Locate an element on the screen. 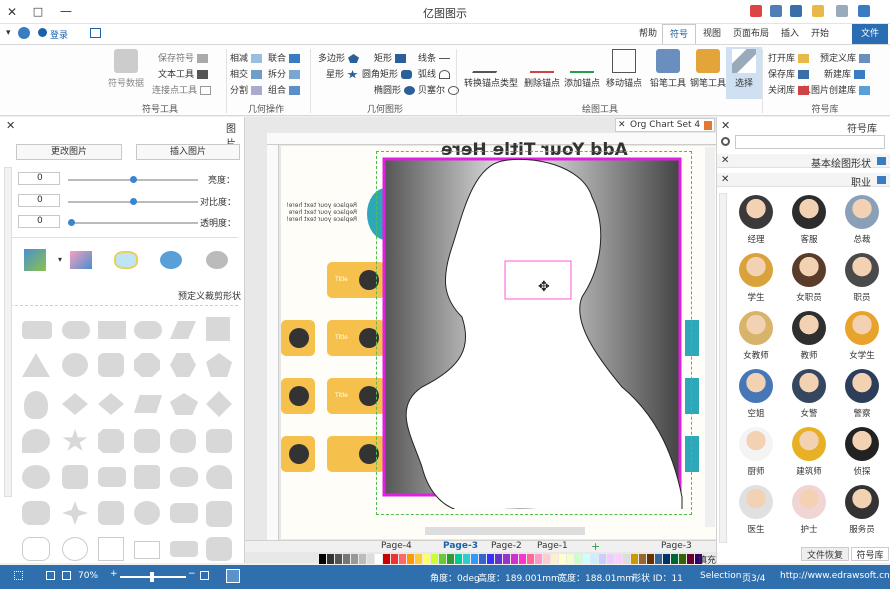  page-tab: Page-1 is located at coordinates (552, 546).